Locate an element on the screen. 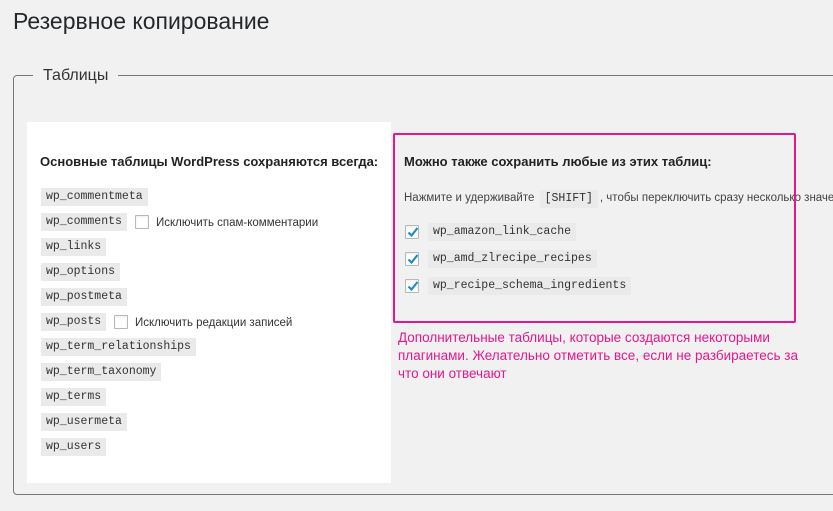 This screenshot has width=833, height=511. core-table-tag: wp_terms is located at coordinates (74, 397).